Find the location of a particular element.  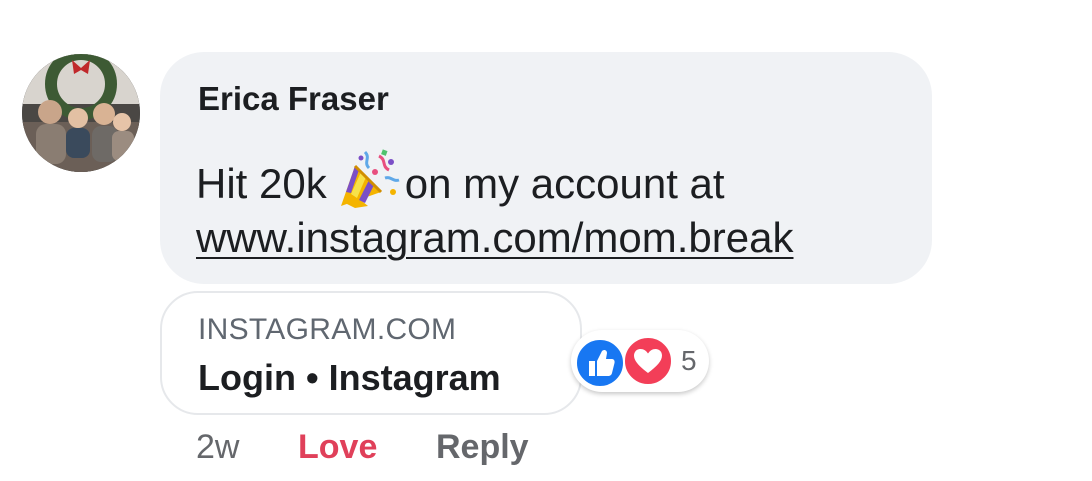

love-reaction-button: Love is located at coordinates (337, 447).